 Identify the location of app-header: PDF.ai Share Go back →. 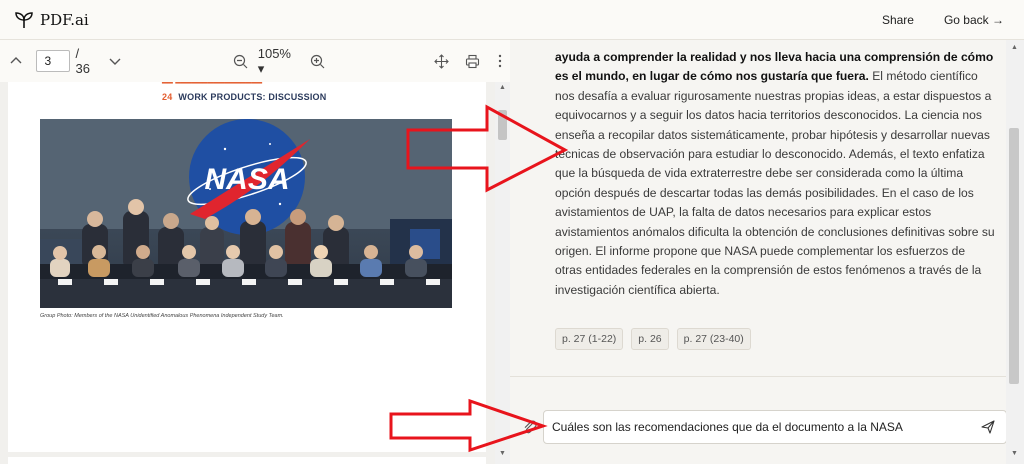
(512, 20).